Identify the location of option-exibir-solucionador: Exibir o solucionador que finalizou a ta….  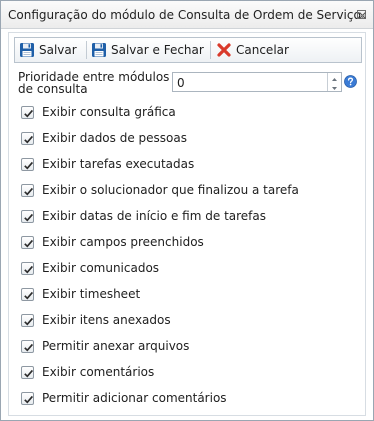
(160, 190).